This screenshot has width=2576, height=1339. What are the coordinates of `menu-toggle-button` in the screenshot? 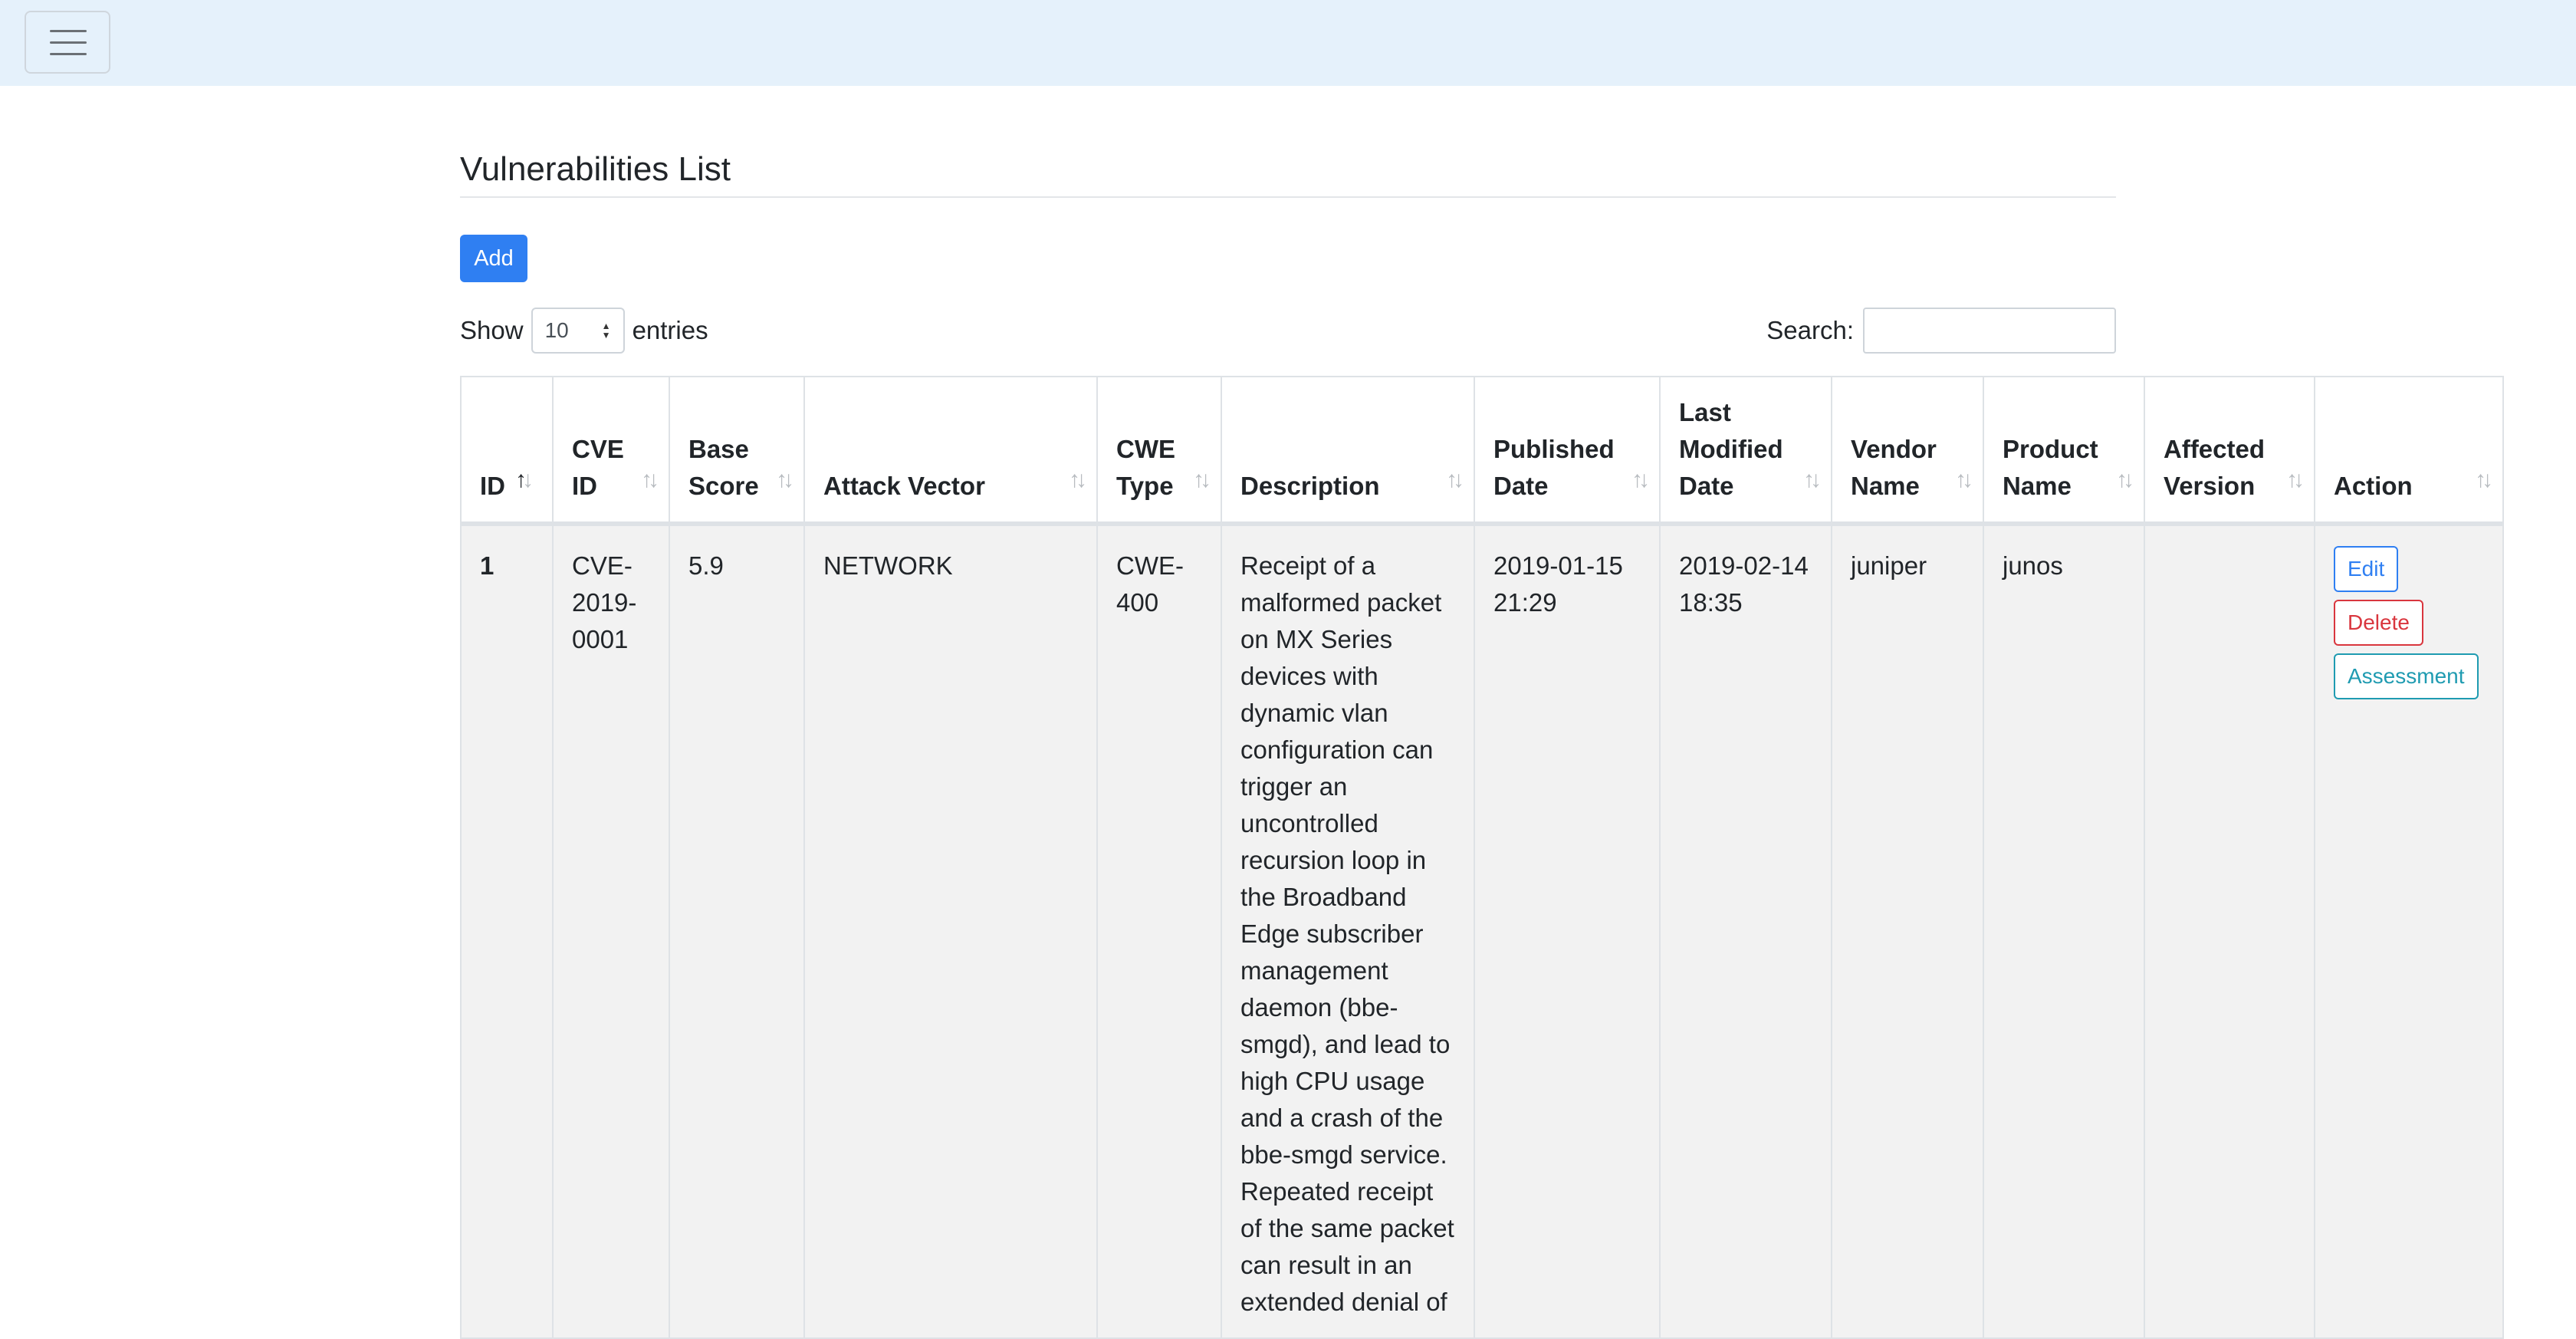 It's located at (67, 42).